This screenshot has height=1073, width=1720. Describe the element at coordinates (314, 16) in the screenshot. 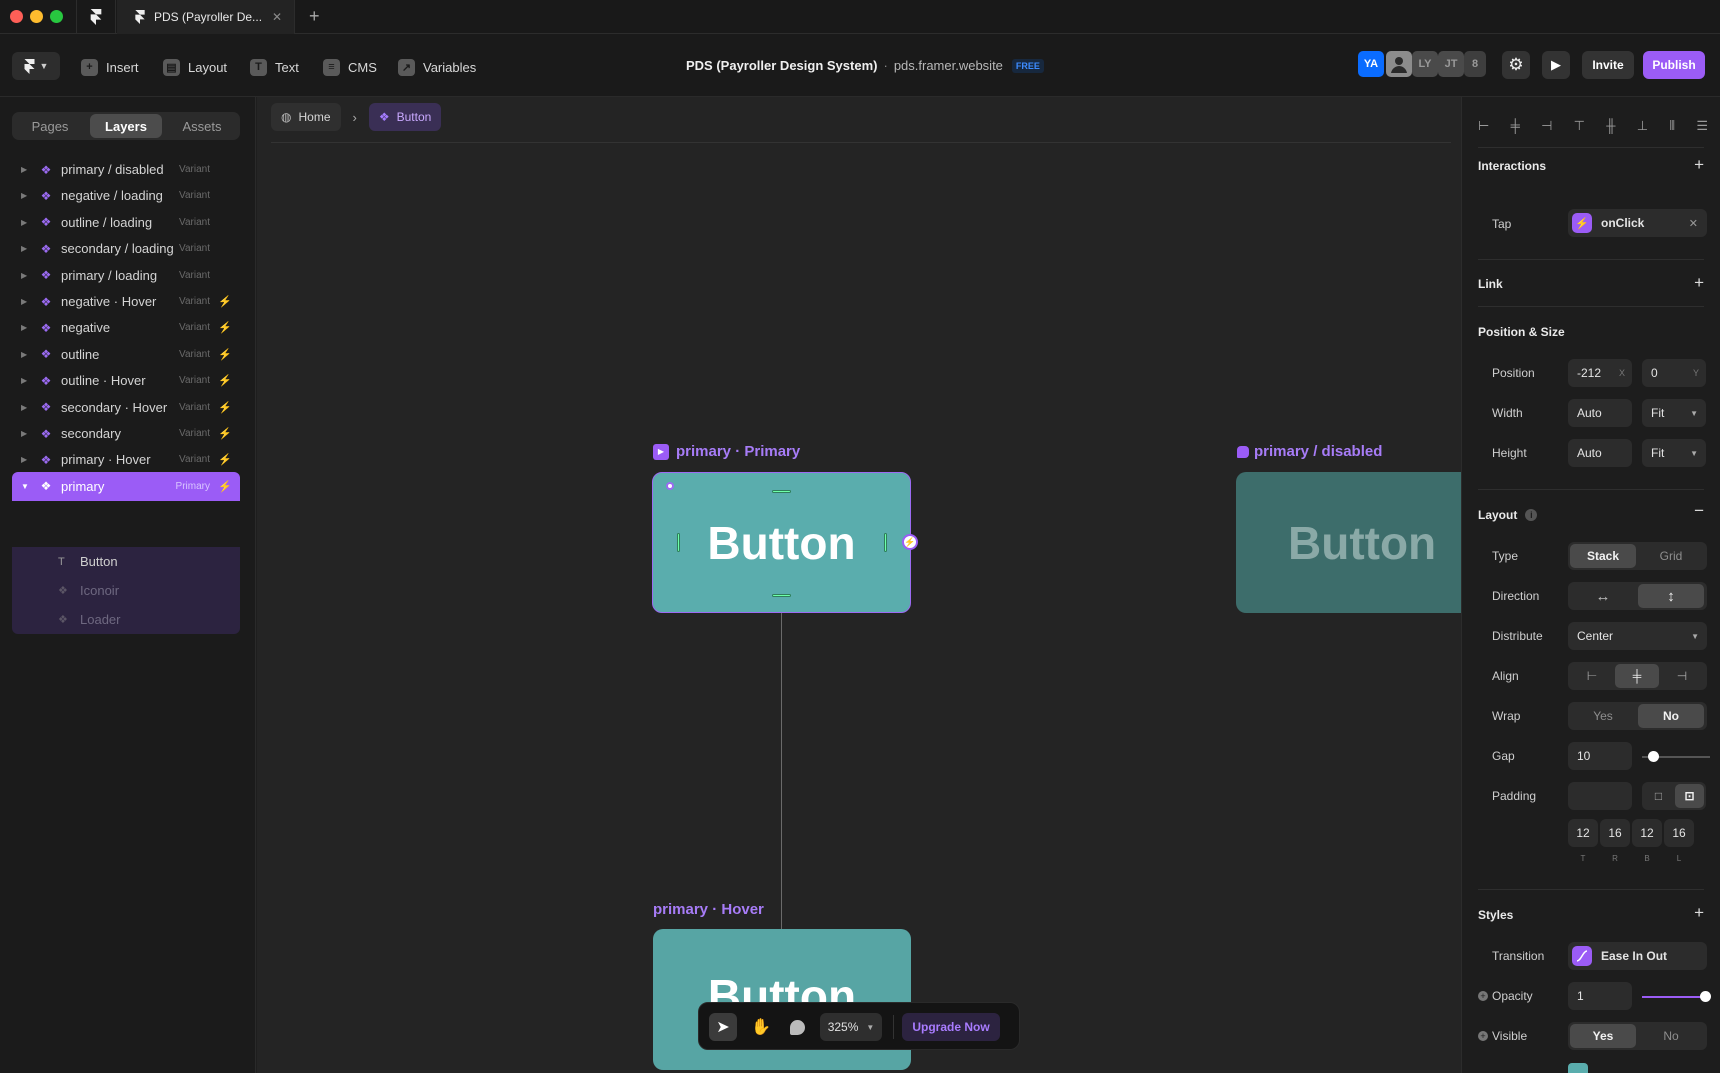

I see `plus-icon: +` at that location.